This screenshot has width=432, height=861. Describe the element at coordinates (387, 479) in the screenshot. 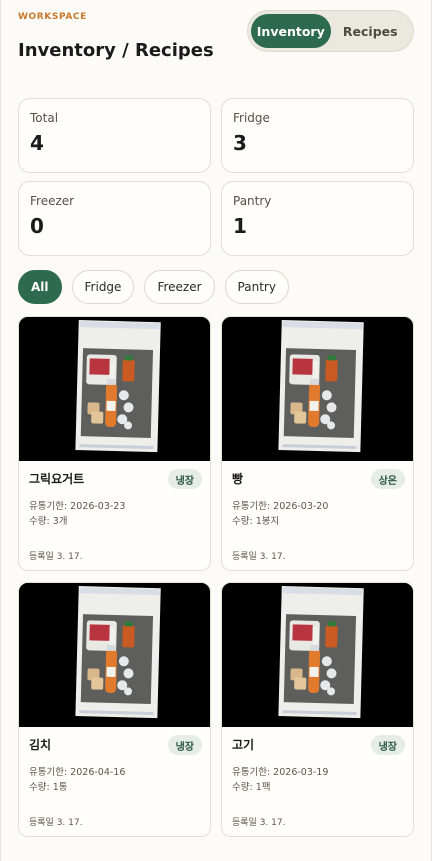

I see `storage-badge: 상온` at that location.